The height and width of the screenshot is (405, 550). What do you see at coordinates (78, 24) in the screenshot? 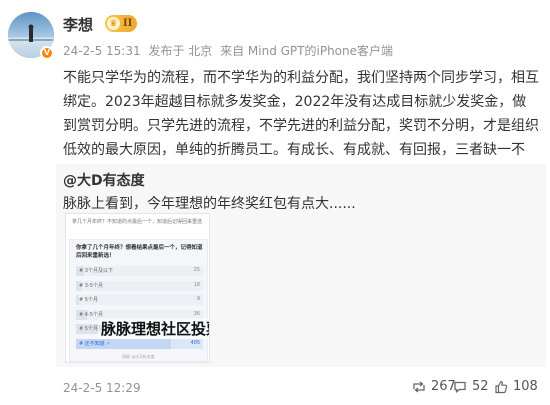
I see `user-name: 李想` at bounding box center [78, 24].